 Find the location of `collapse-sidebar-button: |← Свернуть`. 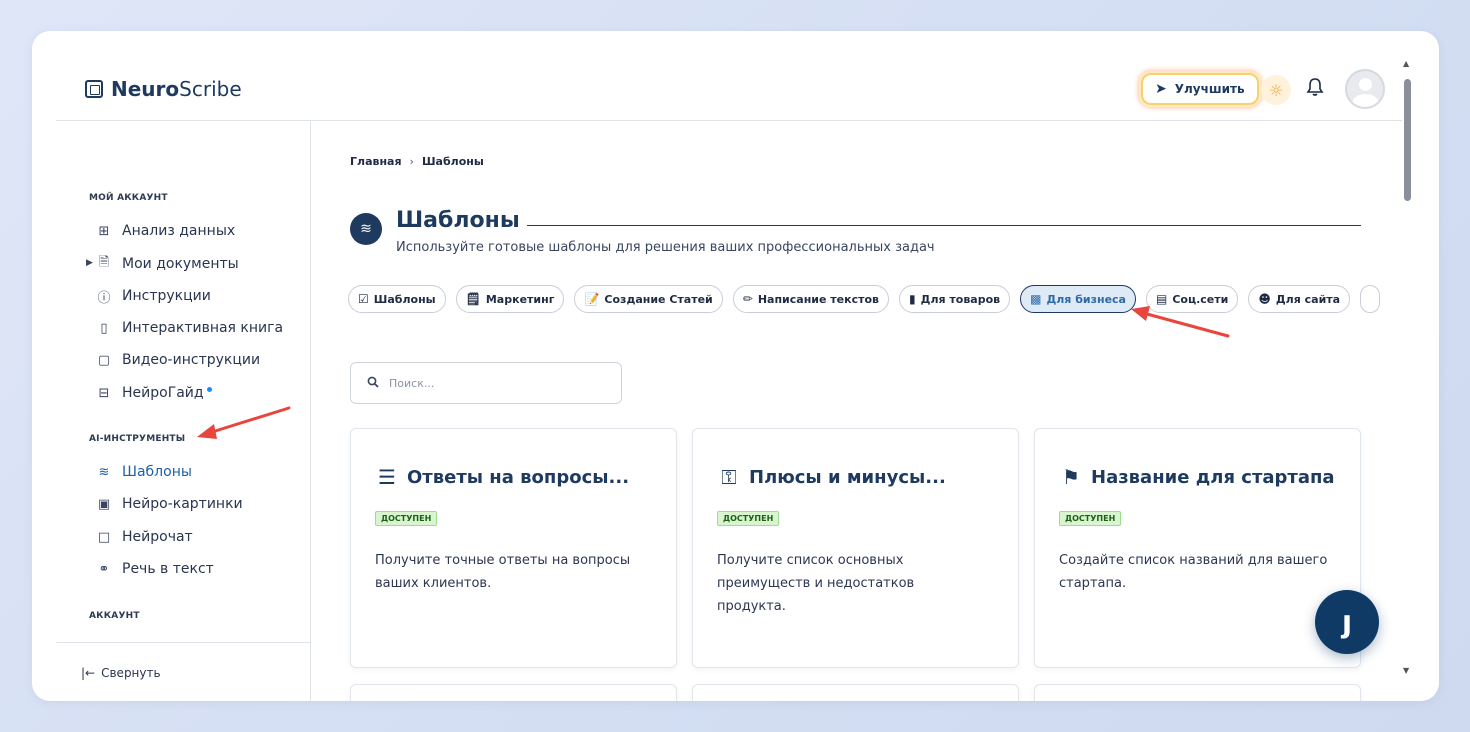

collapse-sidebar-button: |← Свернуть is located at coordinates (121, 673).